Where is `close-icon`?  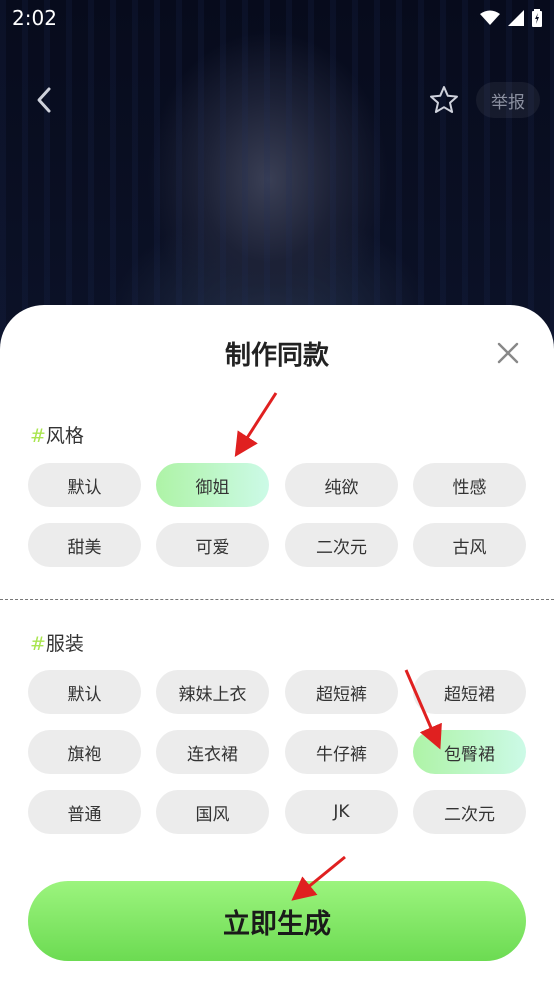
close-icon is located at coordinates (508, 353).